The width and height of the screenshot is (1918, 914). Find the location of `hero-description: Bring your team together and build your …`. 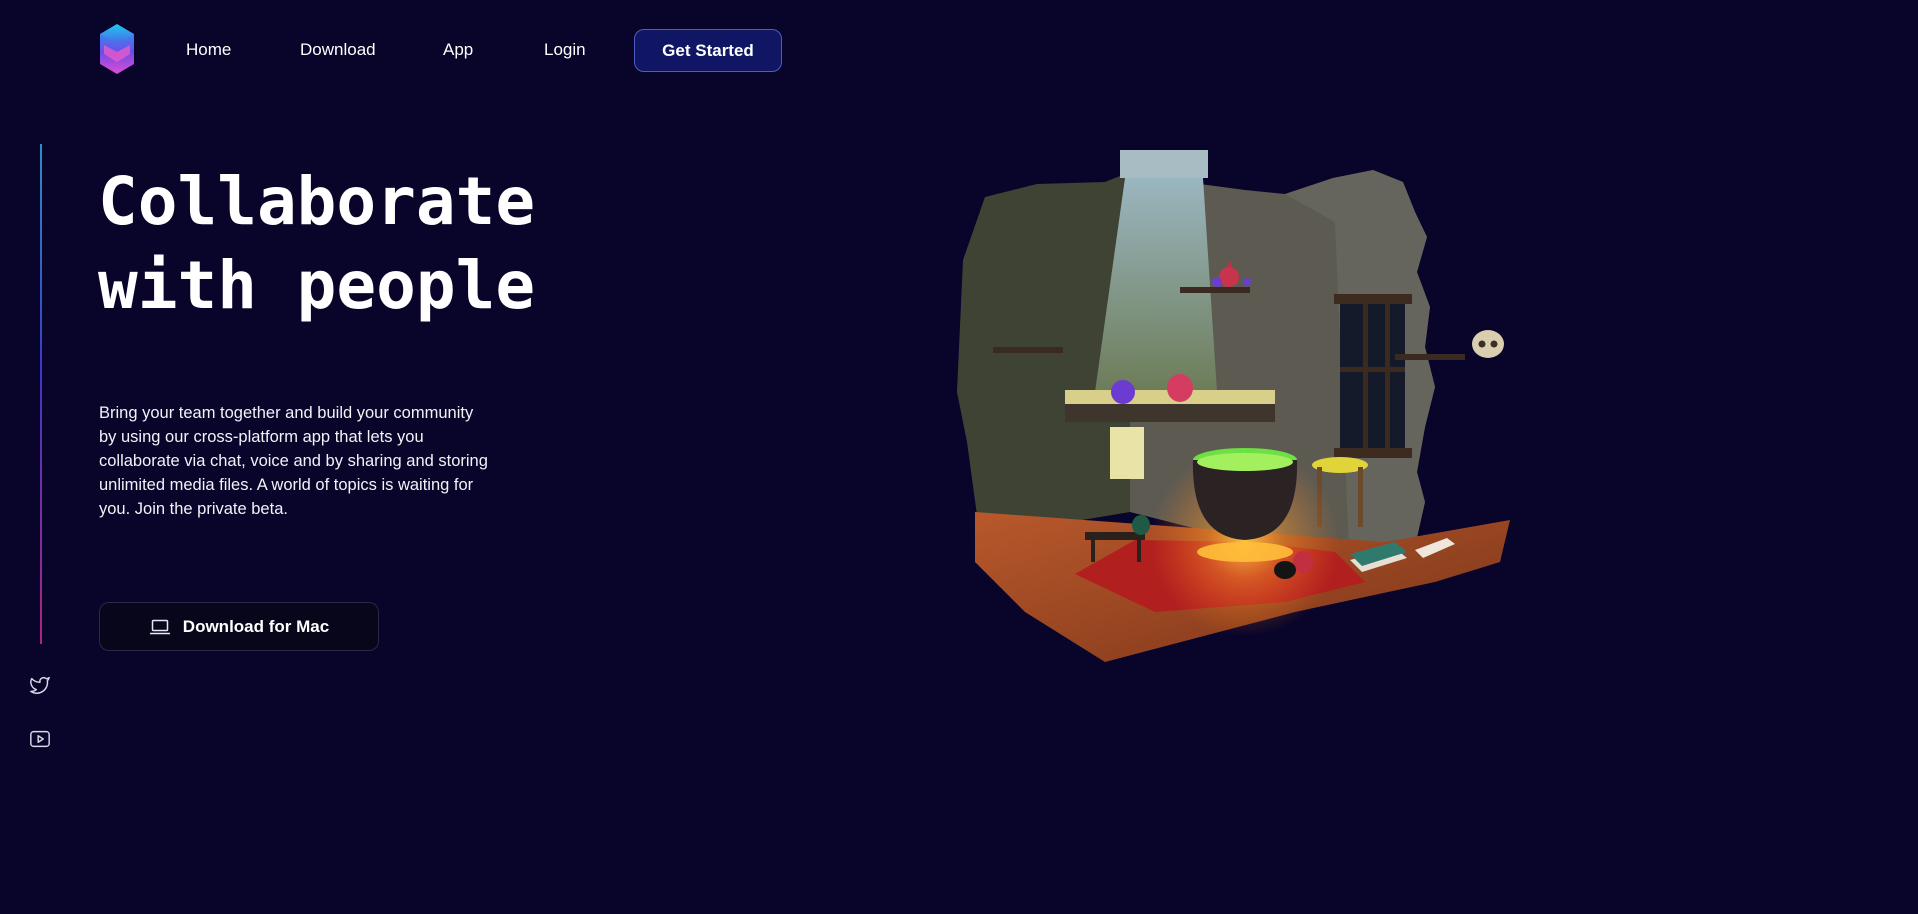

hero-description: Bring your team together and build your … is located at coordinates (293, 461).